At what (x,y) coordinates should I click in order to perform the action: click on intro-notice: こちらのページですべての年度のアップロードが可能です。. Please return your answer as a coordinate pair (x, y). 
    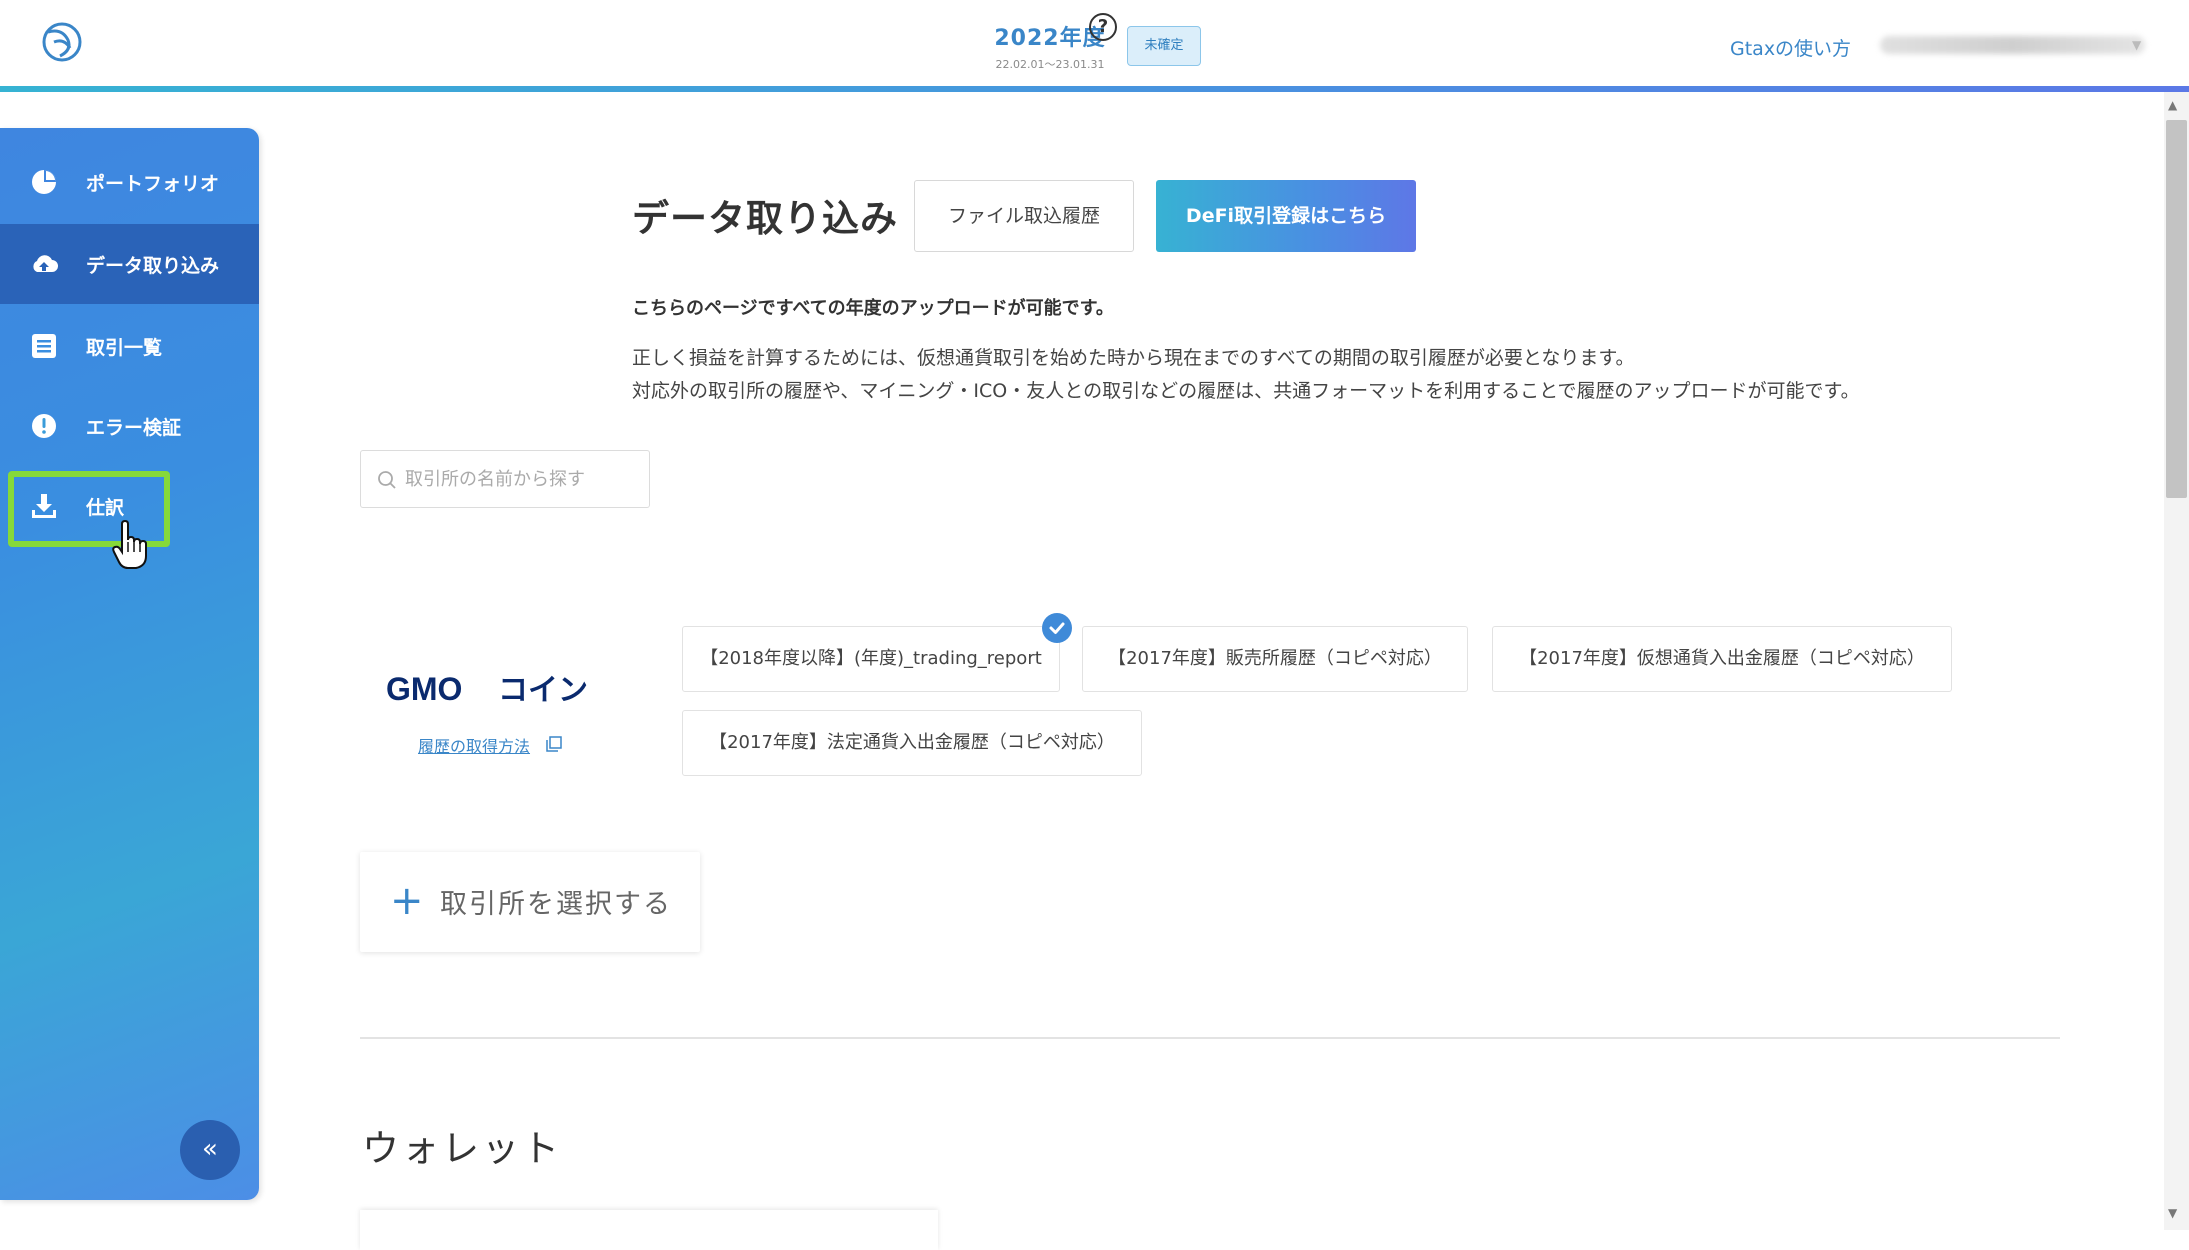
    Looking at the image, I should click on (873, 308).